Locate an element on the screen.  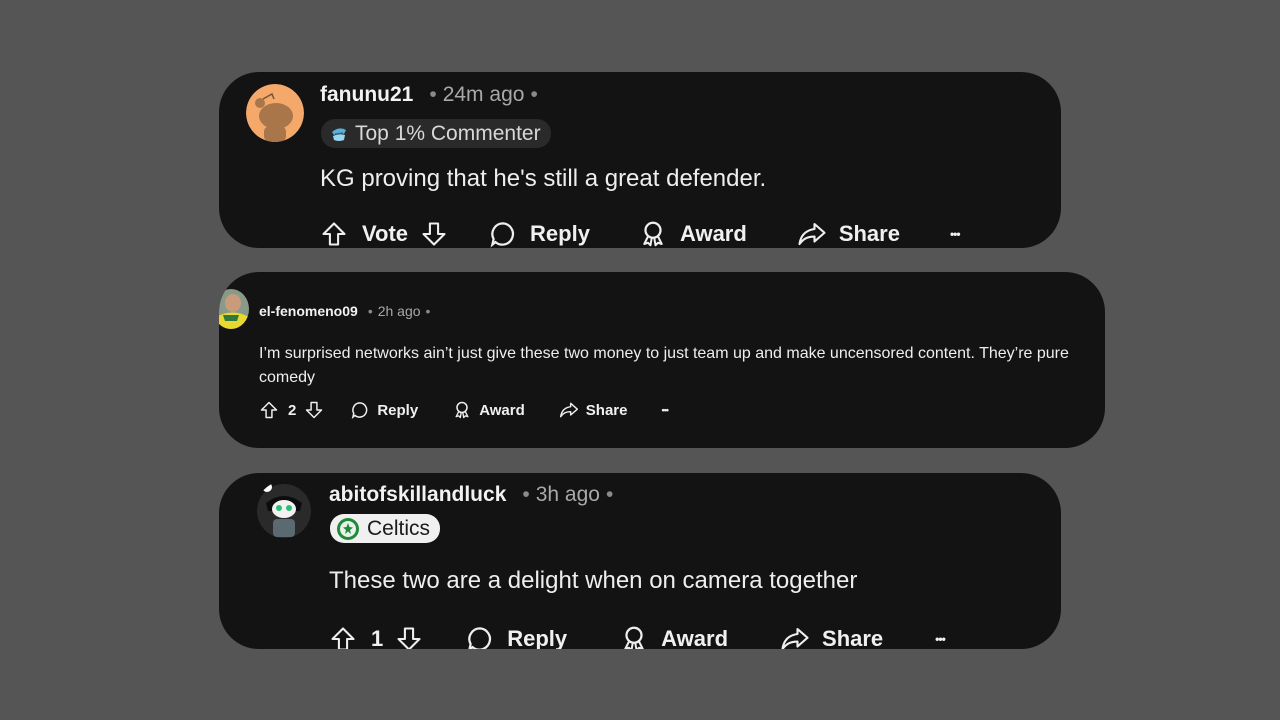
celtics-logo-icon is located at coordinates (348, 528).